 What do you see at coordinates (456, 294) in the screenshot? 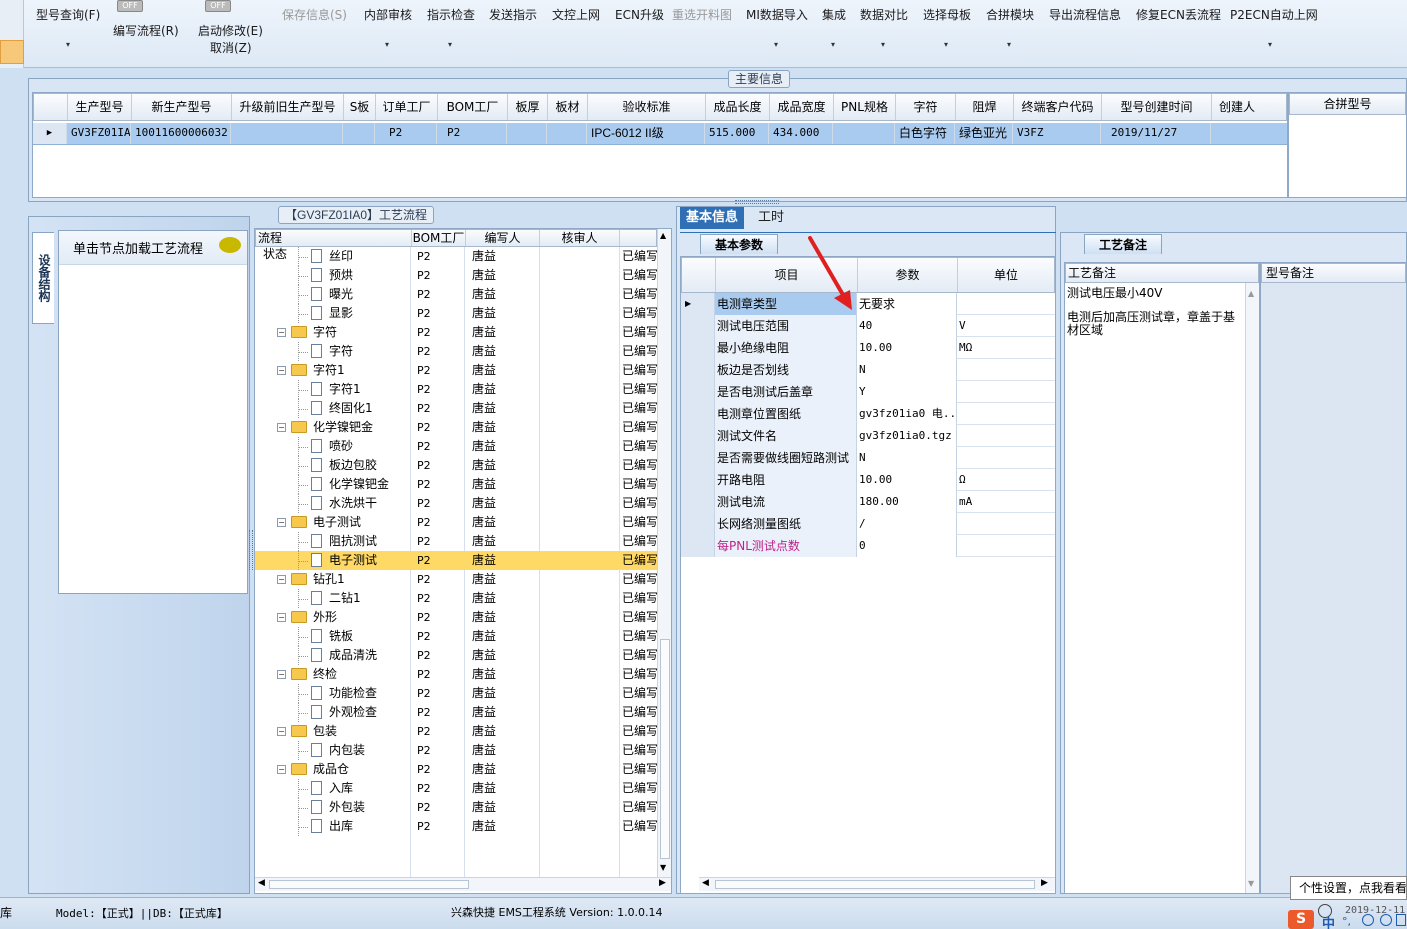
I see `tree-step-row: 曝光 P2 唐益 已编写` at bounding box center [456, 294].